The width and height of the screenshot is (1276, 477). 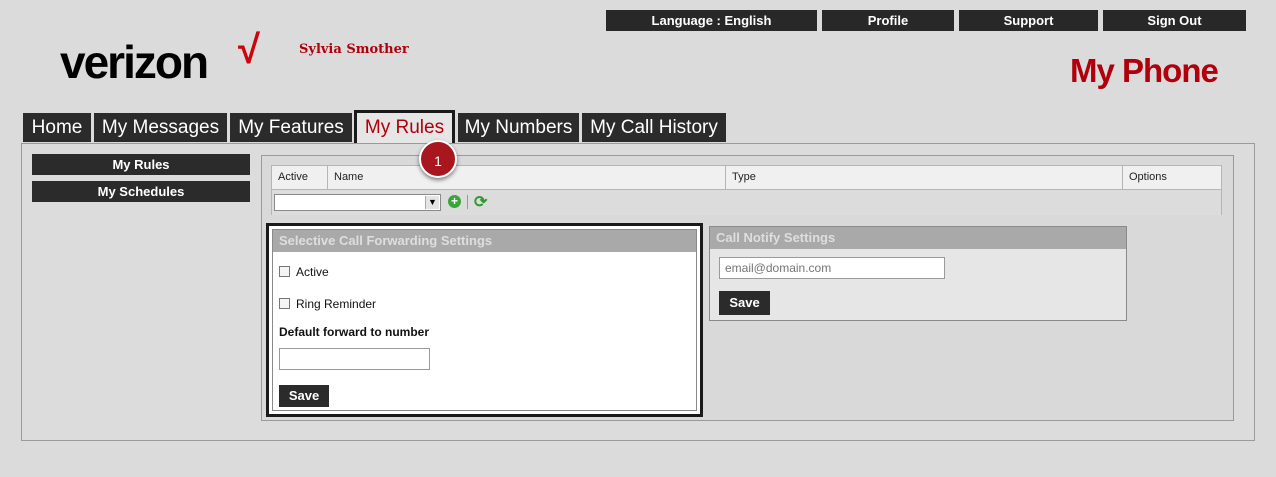 What do you see at coordinates (304, 396) in the screenshot?
I see `scf-save-button: Save` at bounding box center [304, 396].